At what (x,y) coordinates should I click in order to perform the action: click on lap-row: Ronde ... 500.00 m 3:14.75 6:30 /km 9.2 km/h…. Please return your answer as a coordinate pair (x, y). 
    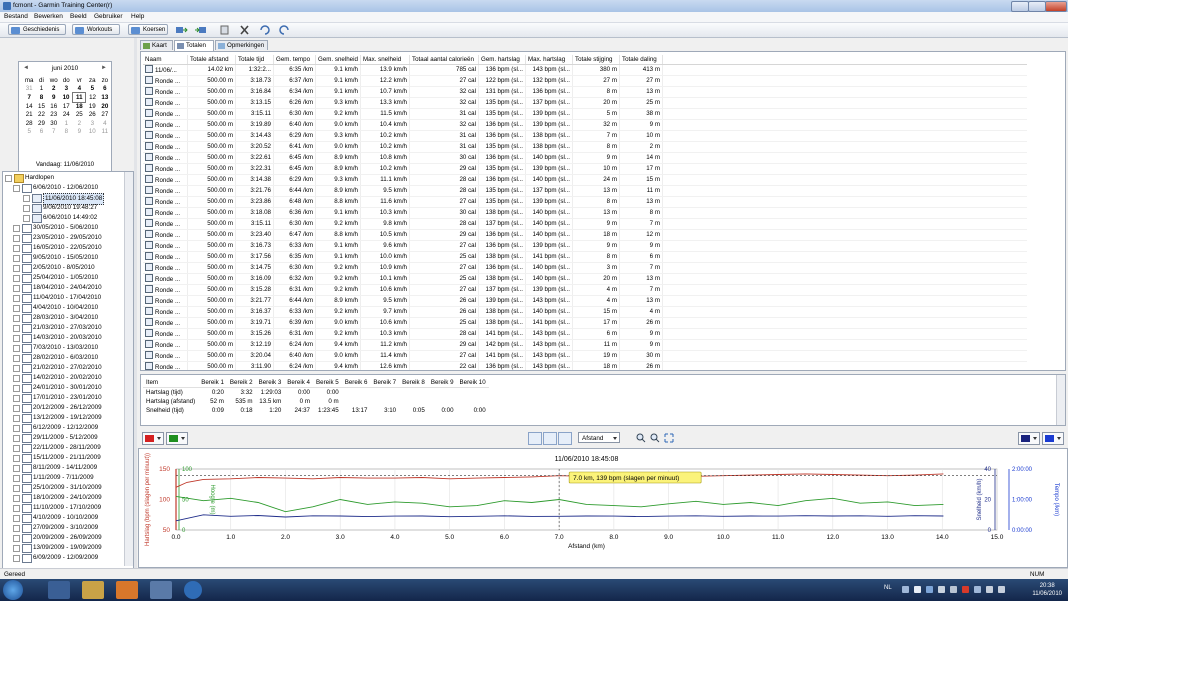
    Looking at the image, I should click on (585, 268).